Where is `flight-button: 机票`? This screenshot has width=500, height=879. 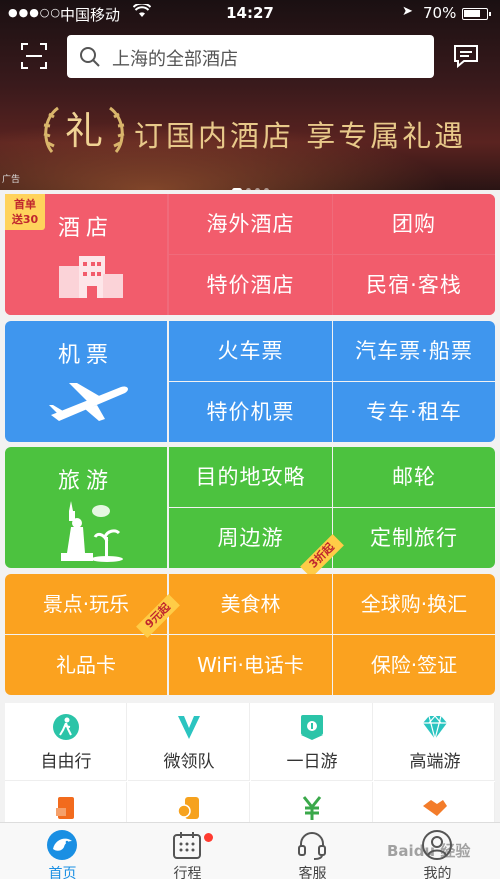
flight-button: 机票 is located at coordinates (86, 381).